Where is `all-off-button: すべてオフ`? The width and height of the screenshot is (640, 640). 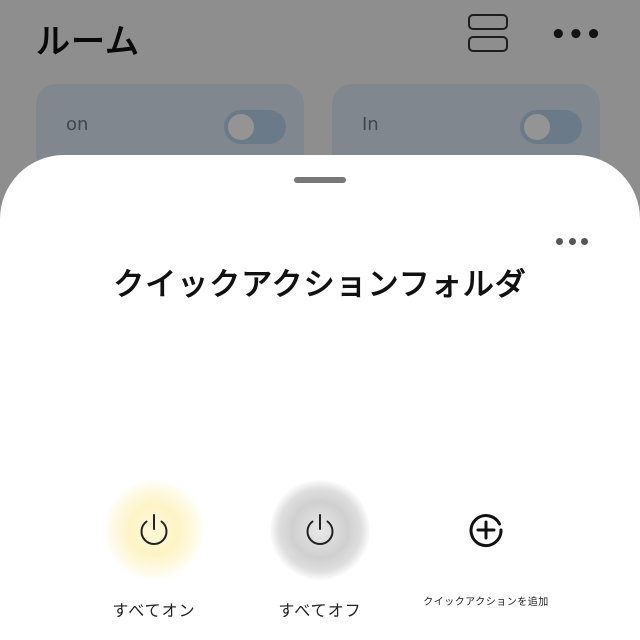
all-off-button: すべてオフ is located at coordinates (320, 550).